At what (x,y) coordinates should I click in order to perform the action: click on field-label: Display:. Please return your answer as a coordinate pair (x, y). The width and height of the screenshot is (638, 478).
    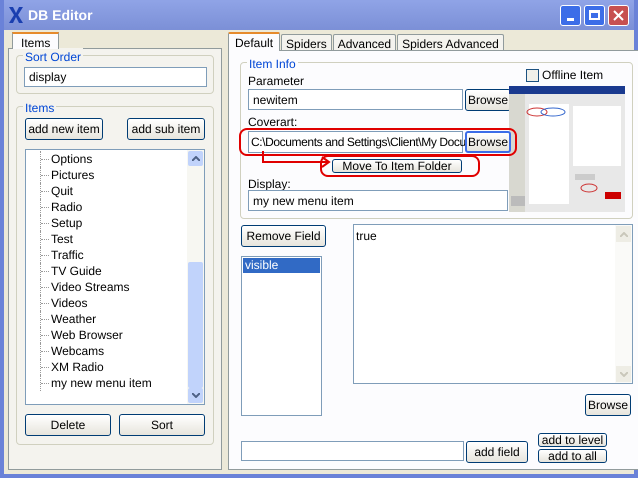
    Looking at the image, I should click on (270, 182).